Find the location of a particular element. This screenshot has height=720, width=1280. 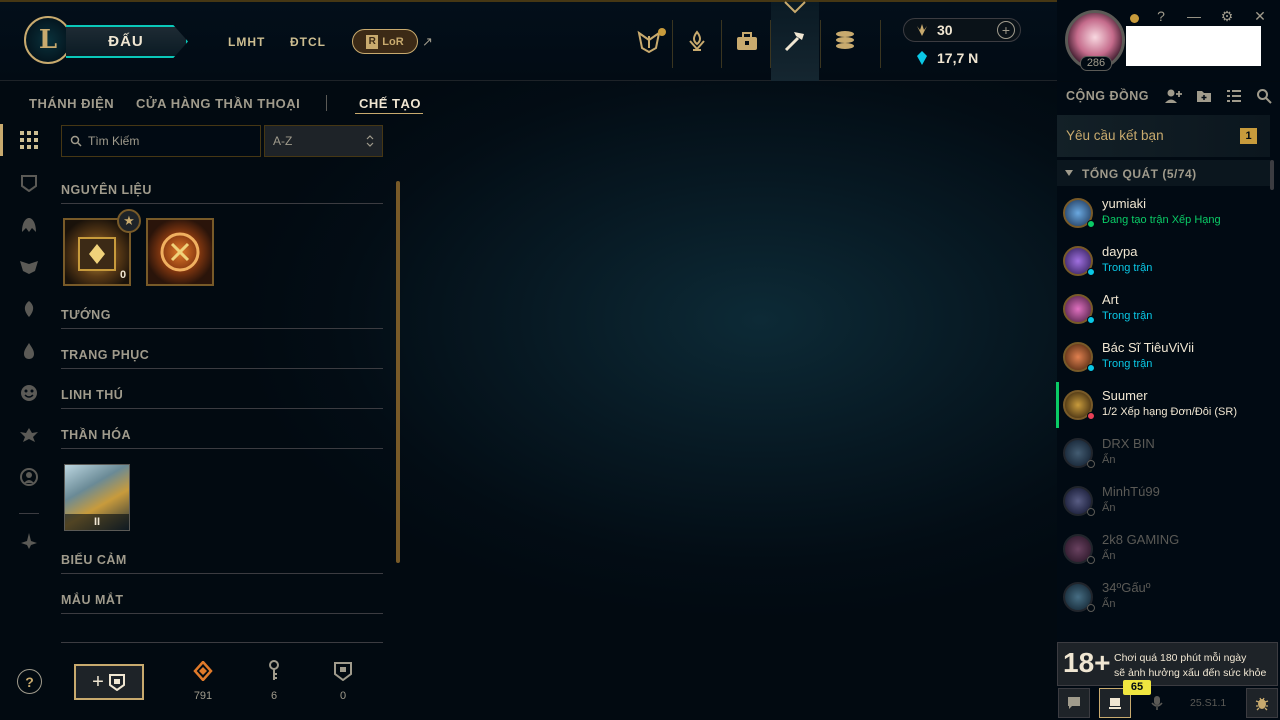

friend-name: DRX BIN is located at coordinates (1128, 443).